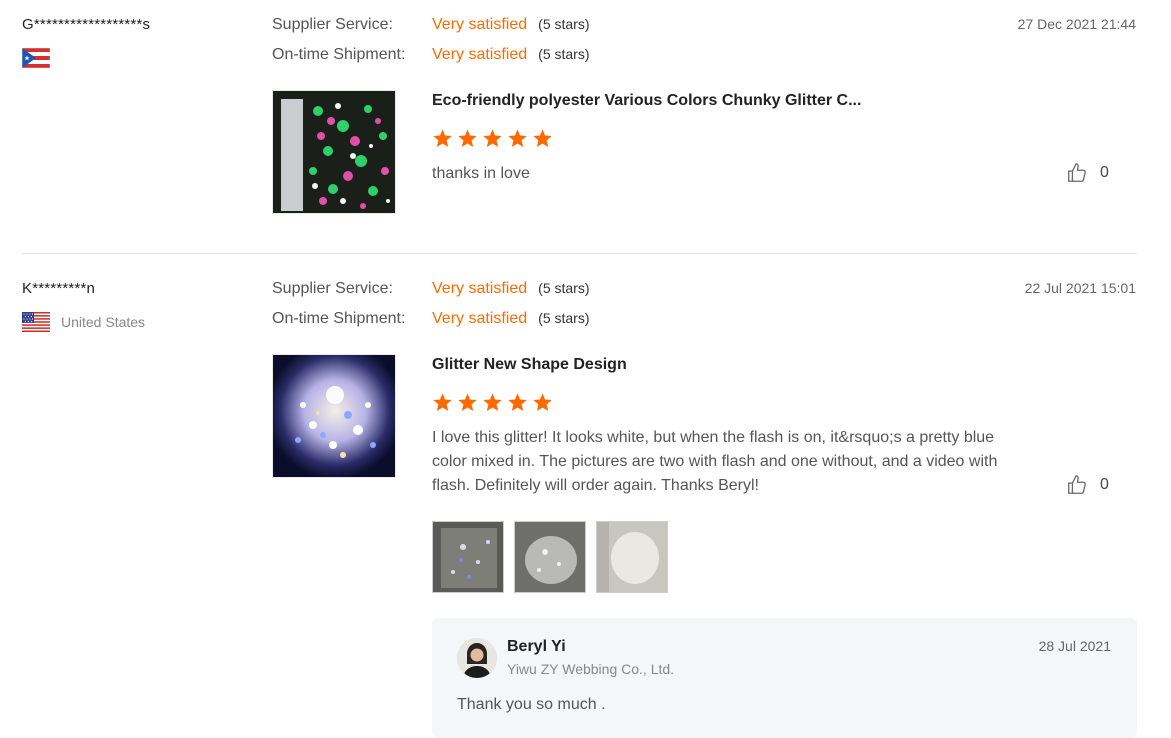 Image resolution: width=1171 pixels, height=738 pixels. Describe the element at coordinates (36, 322) in the screenshot. I see `united-states-flag-icon` at that location.